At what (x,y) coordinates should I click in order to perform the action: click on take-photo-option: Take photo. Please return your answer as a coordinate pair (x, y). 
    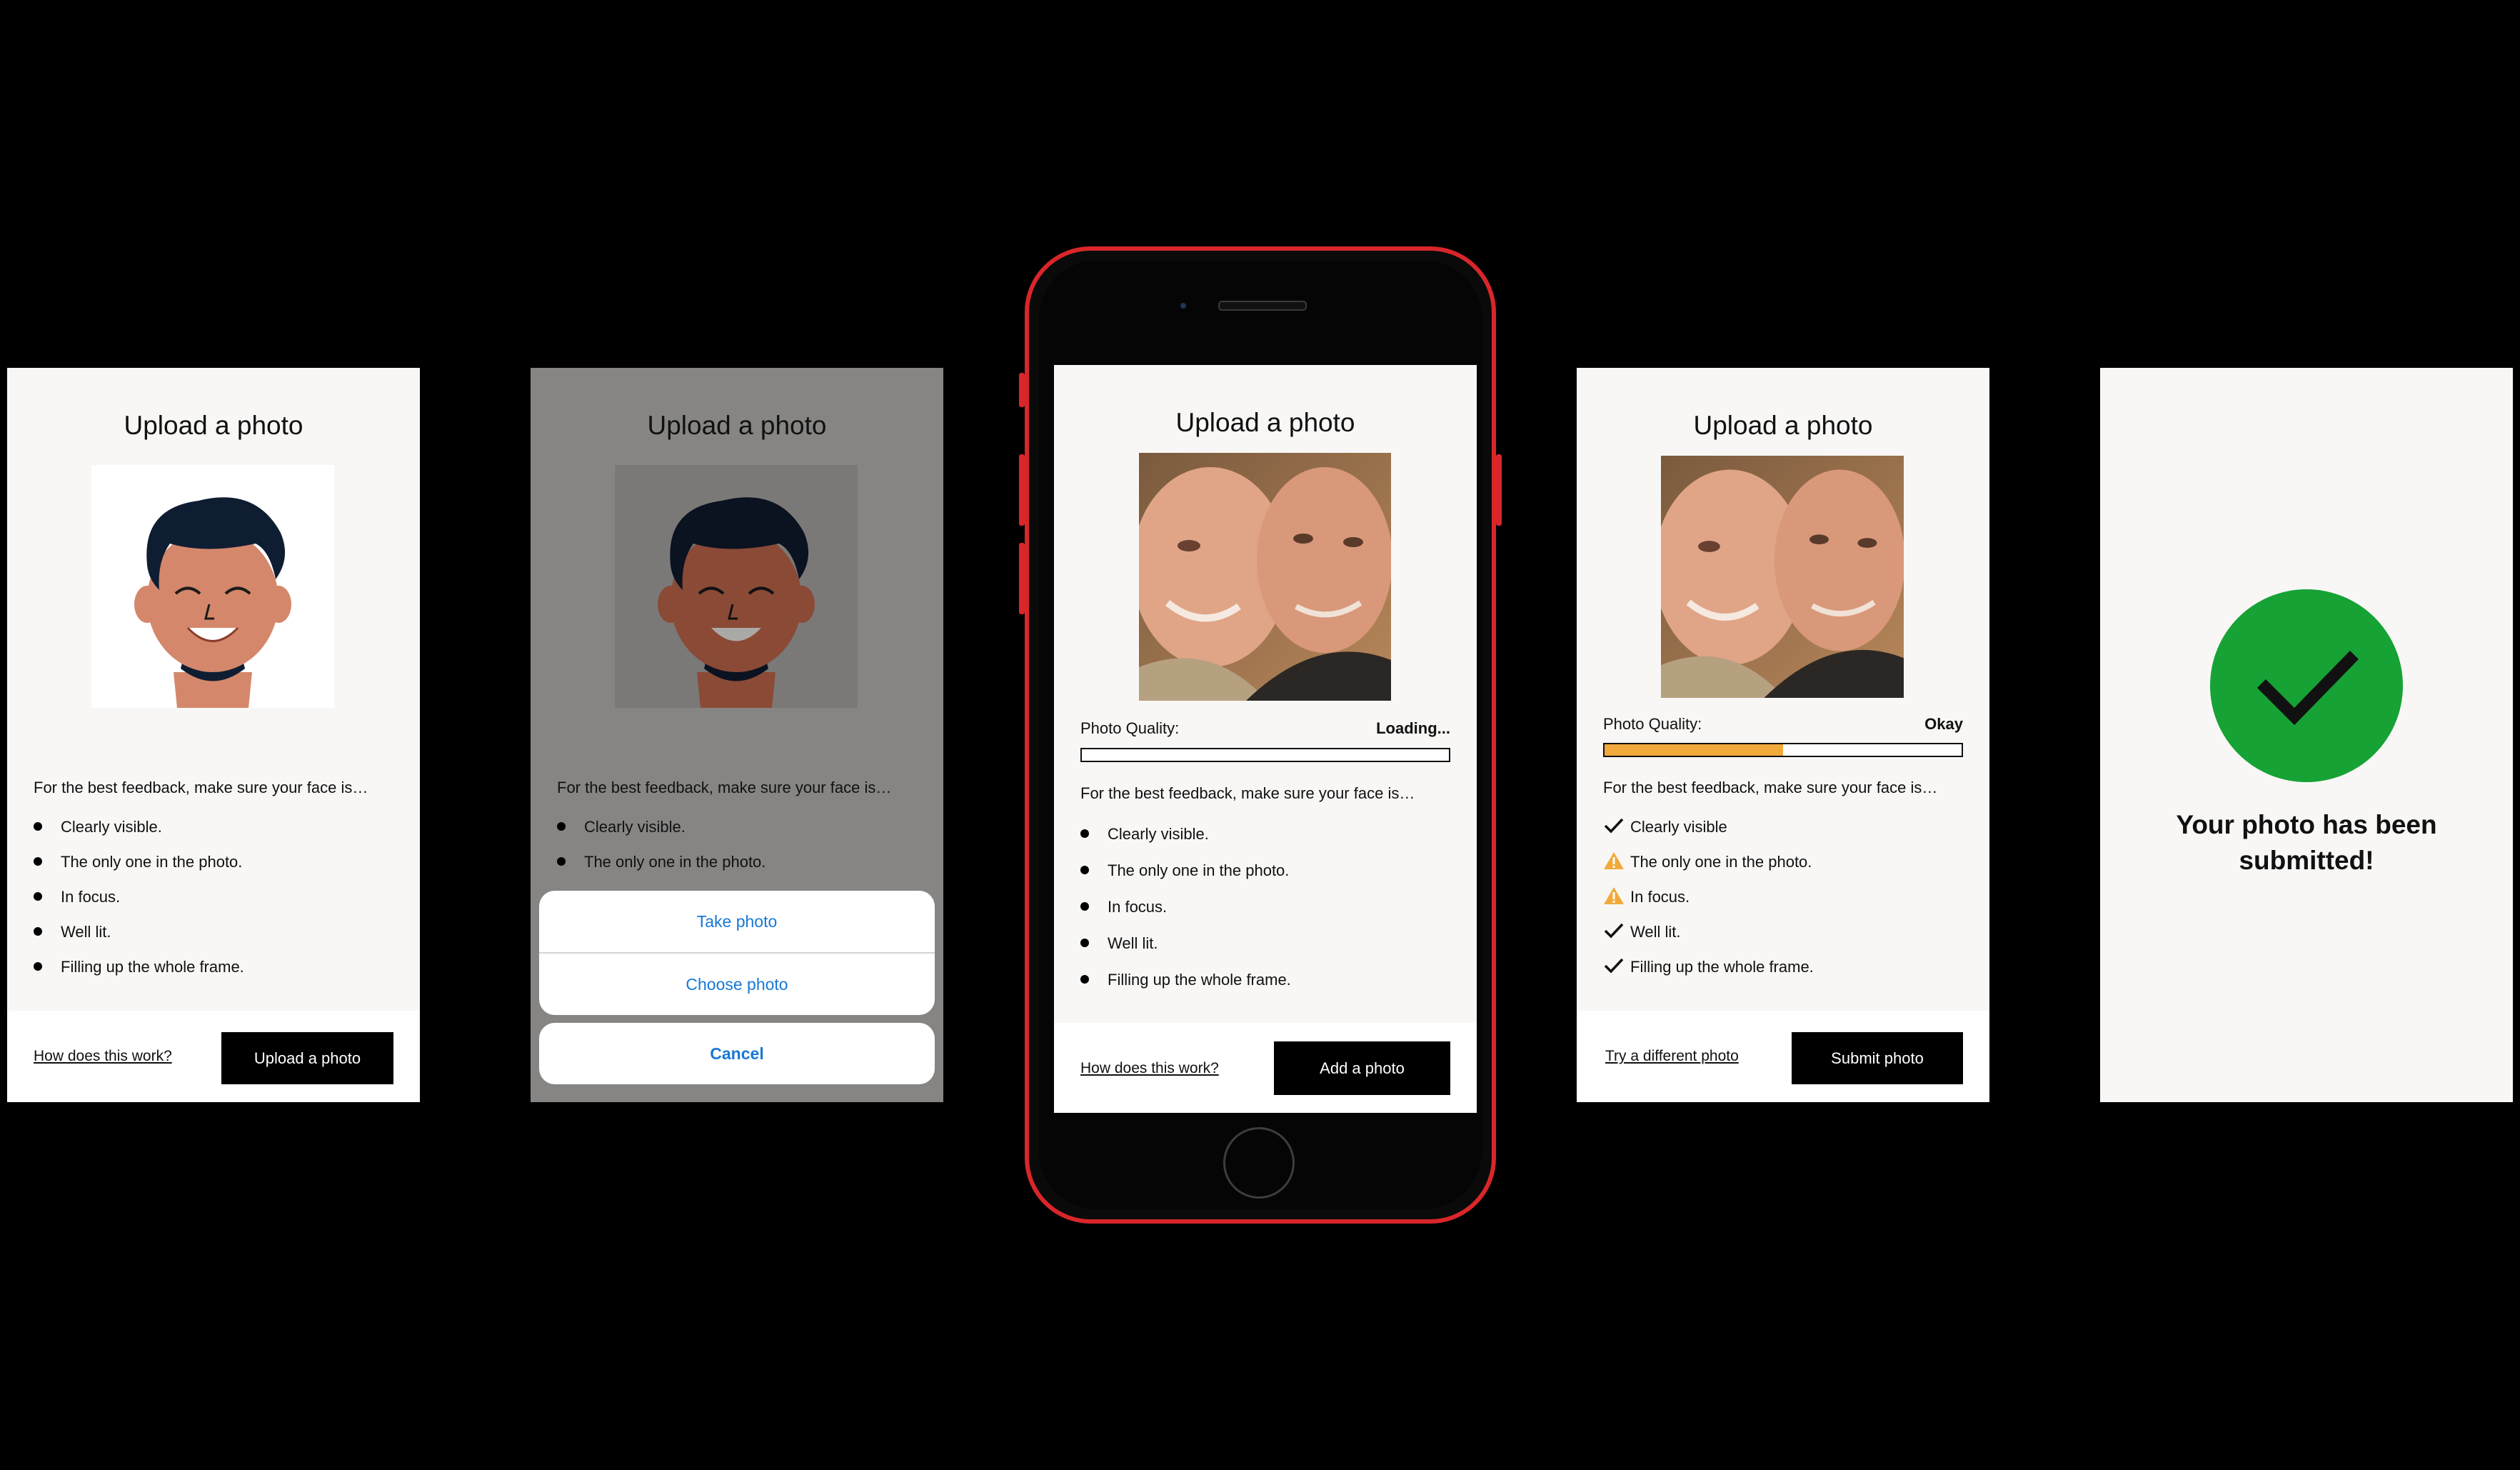
    Looking at the image, I should click on (737, 921).